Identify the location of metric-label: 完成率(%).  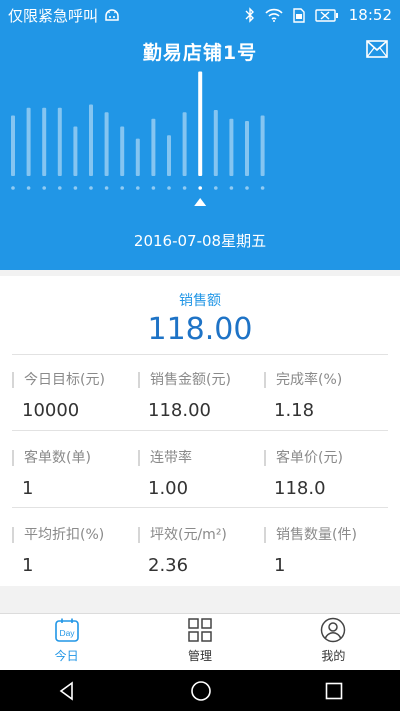
(324, 380).